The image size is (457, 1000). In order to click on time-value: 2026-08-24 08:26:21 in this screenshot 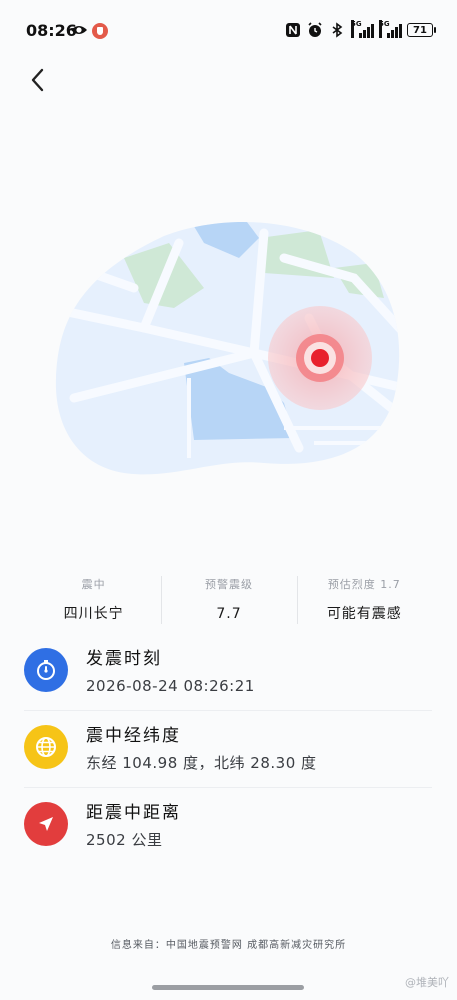, I will do `click(170, 686)`.